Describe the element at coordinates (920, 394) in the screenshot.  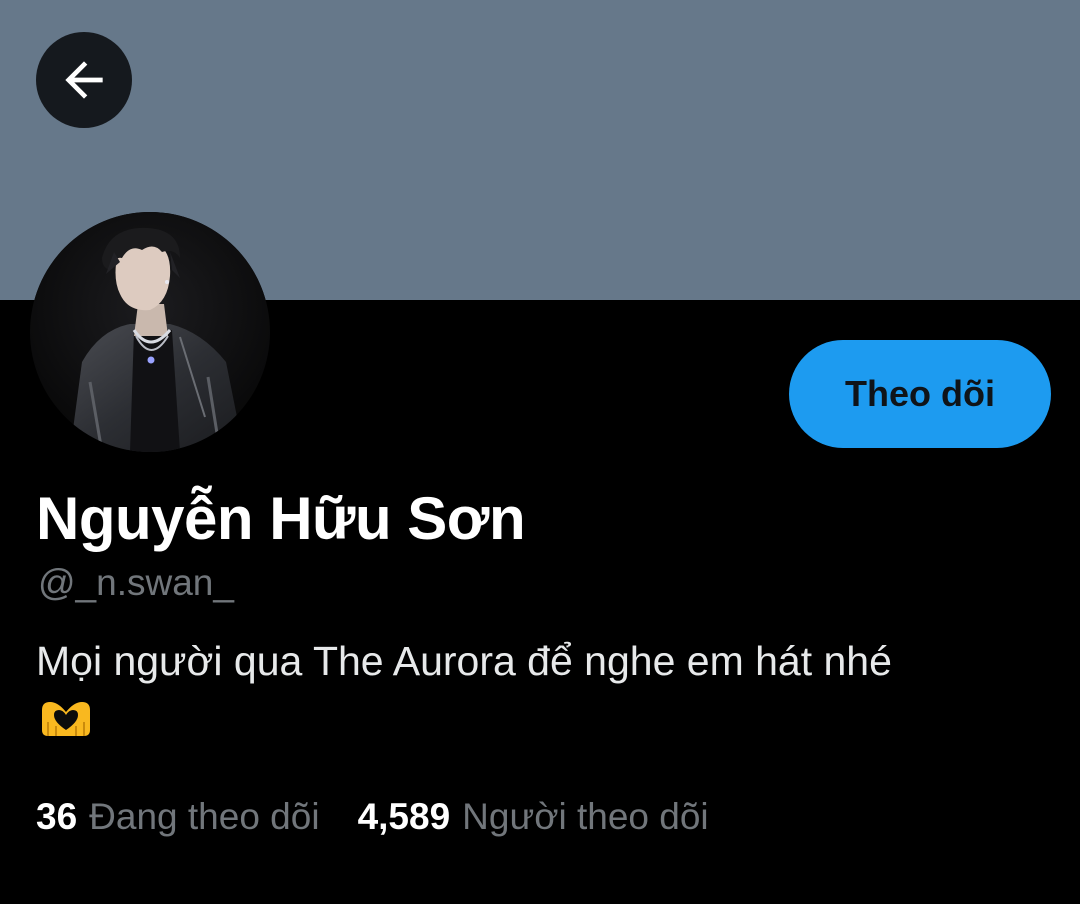
I see `follow-button: Theo dõi` at that location.